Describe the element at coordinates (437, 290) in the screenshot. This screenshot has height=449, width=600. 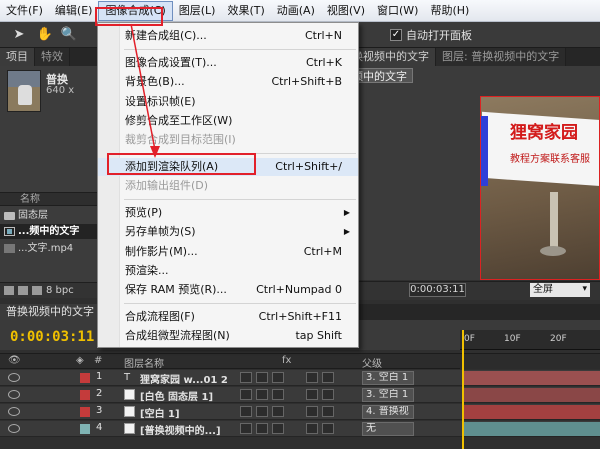
I see `viewer-timecode: 0:00:03:11` at that location.